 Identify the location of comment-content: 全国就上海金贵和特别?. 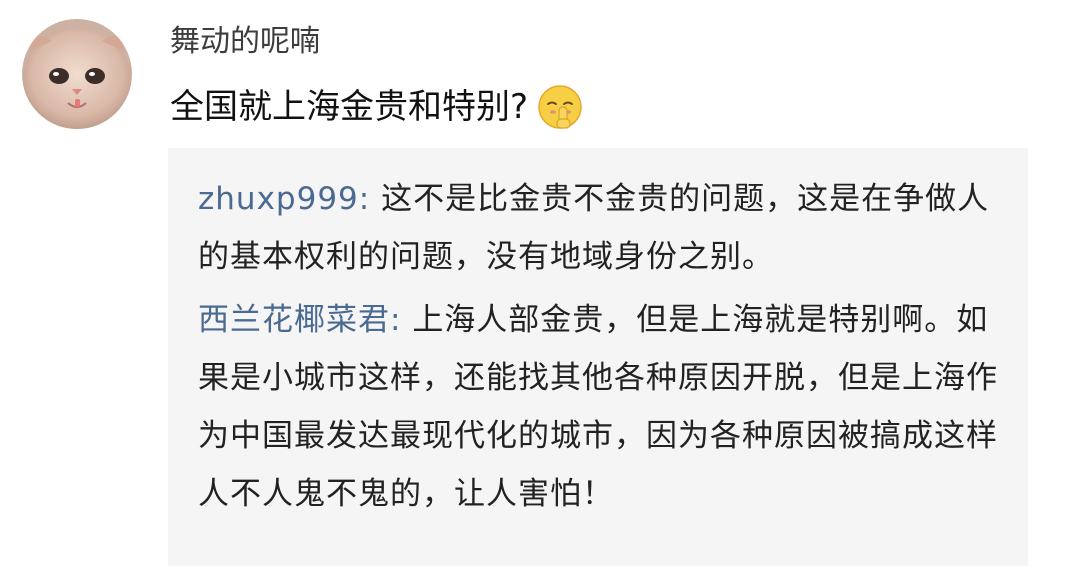
(377, 107).